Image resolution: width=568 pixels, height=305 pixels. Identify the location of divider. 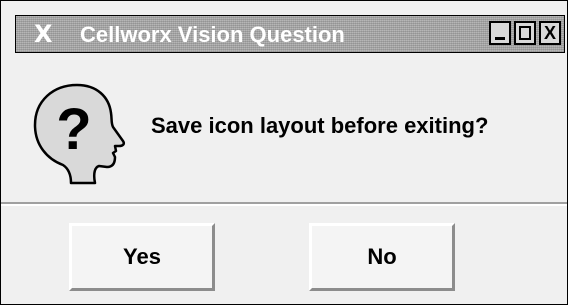
(284, 204).